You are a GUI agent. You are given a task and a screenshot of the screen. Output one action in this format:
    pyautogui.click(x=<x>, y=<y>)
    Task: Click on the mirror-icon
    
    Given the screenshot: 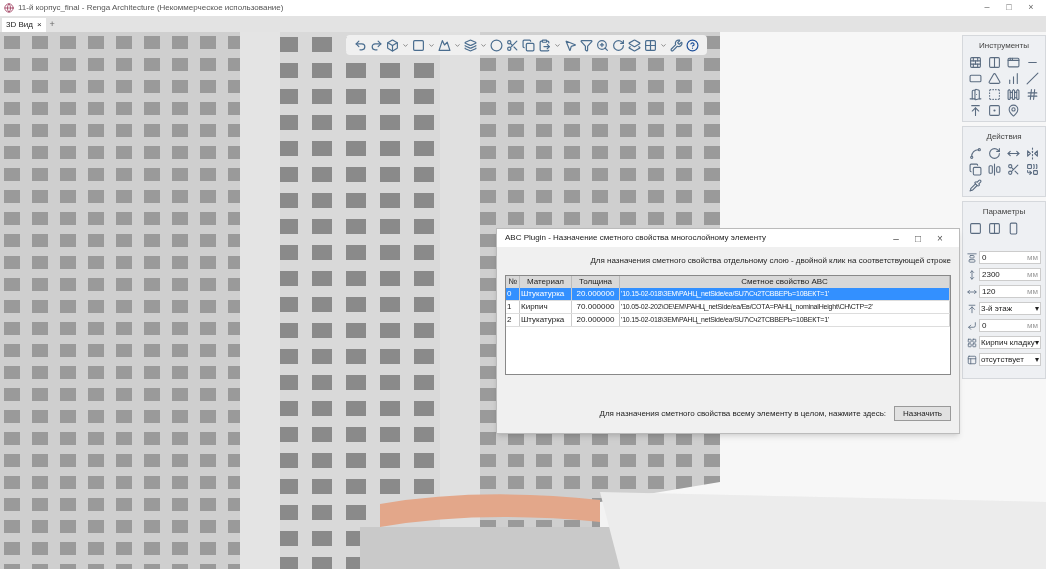 What is the action you would take?
    pyautogui.click(x=1033, y=153)
    